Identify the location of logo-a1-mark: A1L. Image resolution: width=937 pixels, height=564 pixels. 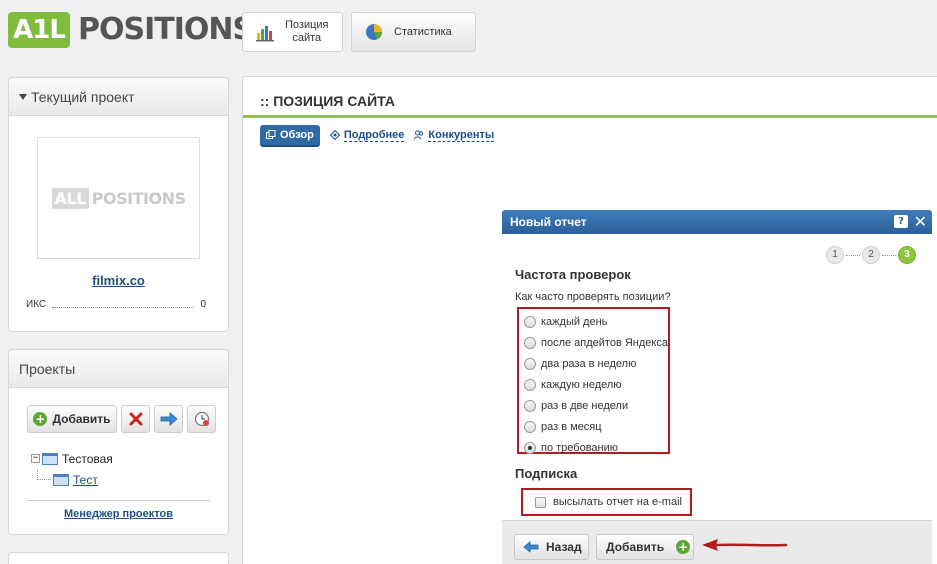
(39, 30).